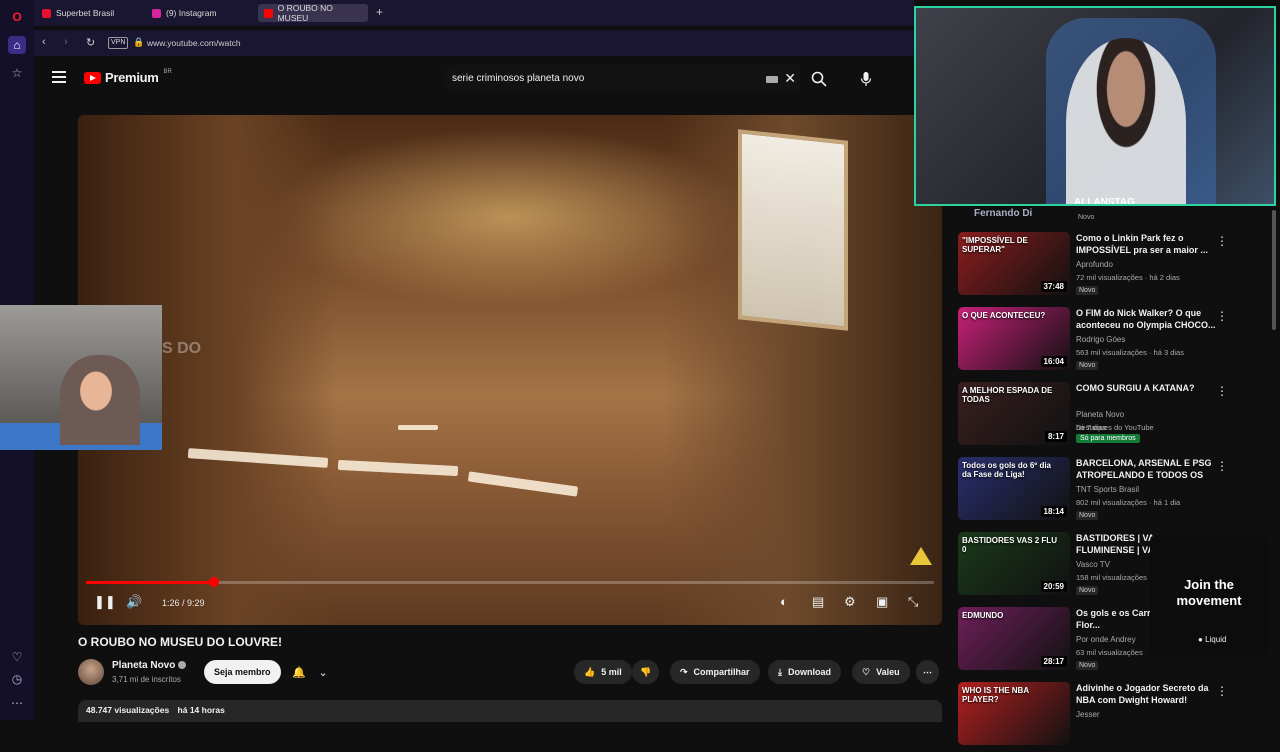 Image resolution: width=1280 pixels, height=752 pixels. I want to click on streamer-figure, so click(100, 400).